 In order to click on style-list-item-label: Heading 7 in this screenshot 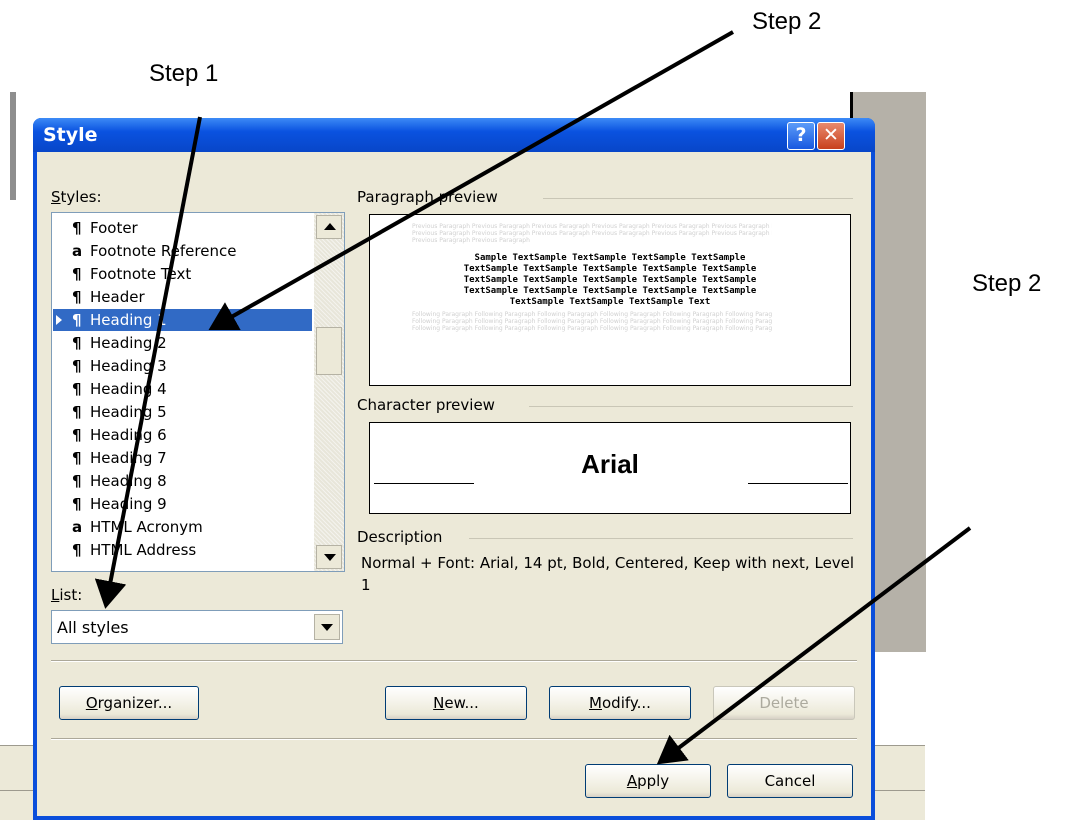, I will do `click(128, 458)`.